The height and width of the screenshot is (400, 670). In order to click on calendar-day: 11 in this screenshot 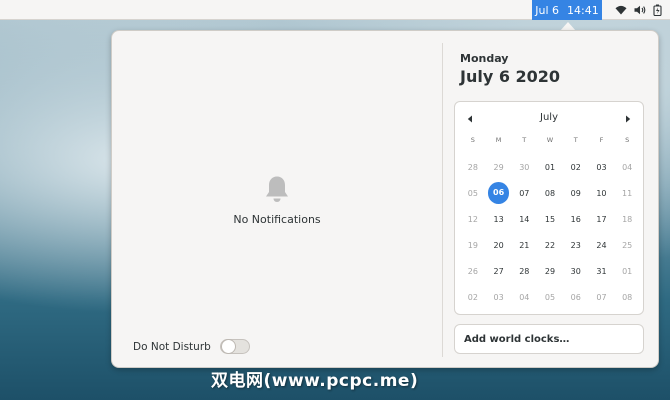, I will do `click(627, 193)`.